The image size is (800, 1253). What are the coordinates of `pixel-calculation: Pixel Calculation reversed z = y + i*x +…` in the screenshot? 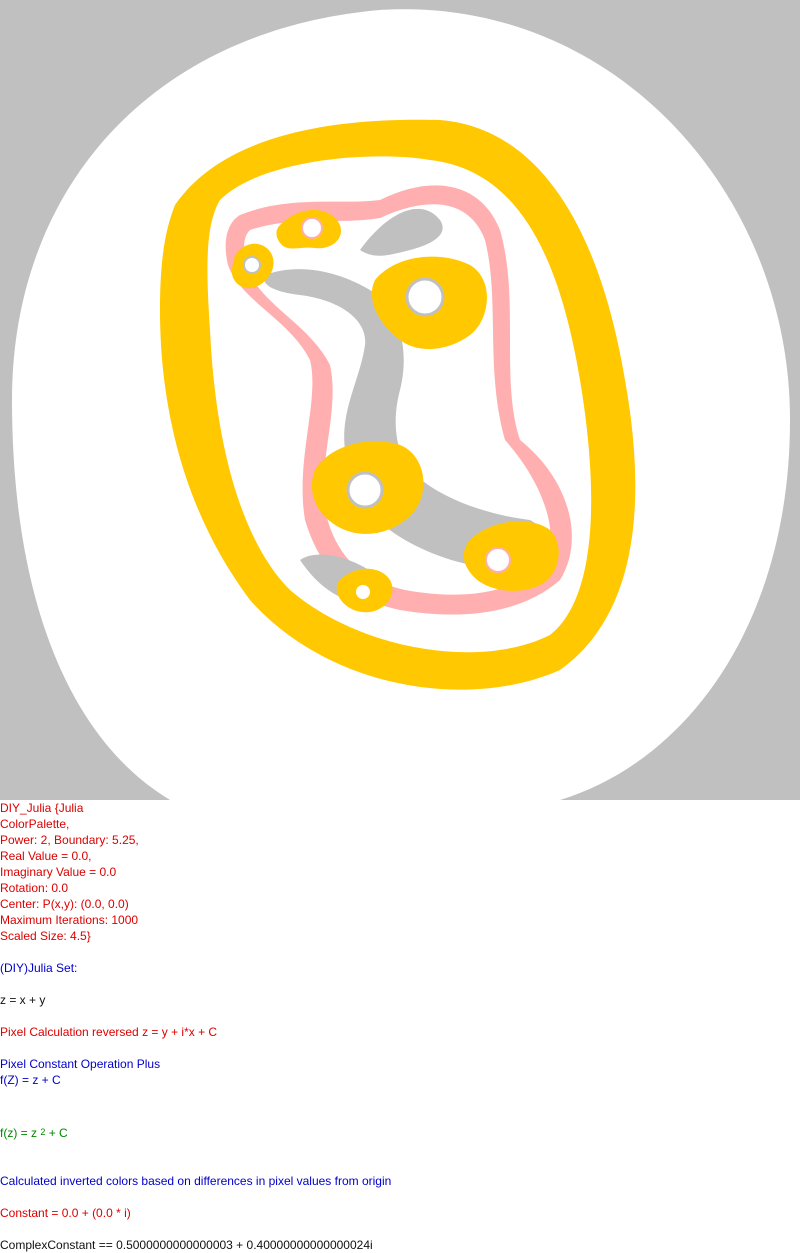 It's located at (109, 1032).